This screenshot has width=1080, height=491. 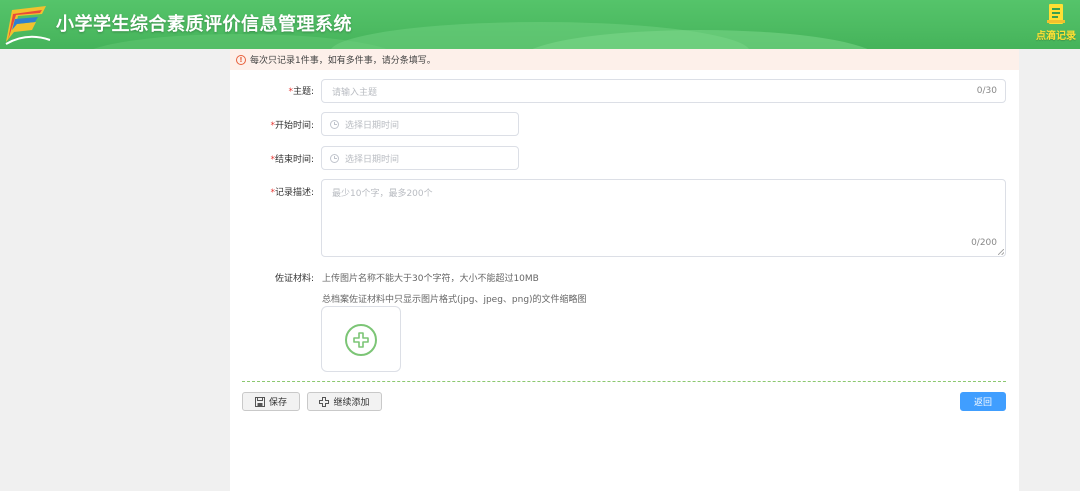 What do you see at coordinates (28, 25) in the screenshot?
I see `app-logo-icon` at bounding box center [28, 25].